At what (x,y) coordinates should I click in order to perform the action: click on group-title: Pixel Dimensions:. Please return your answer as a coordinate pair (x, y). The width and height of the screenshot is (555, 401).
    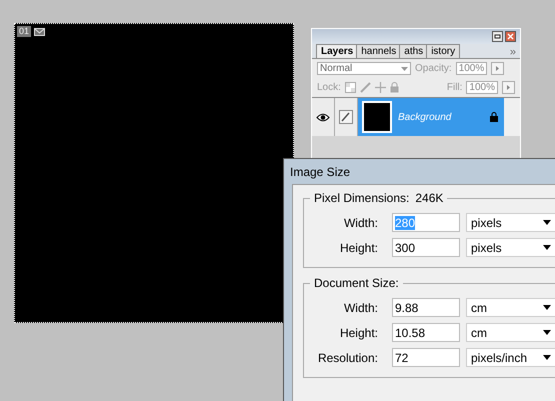
    Looking at the image, I should click on (362, 198).